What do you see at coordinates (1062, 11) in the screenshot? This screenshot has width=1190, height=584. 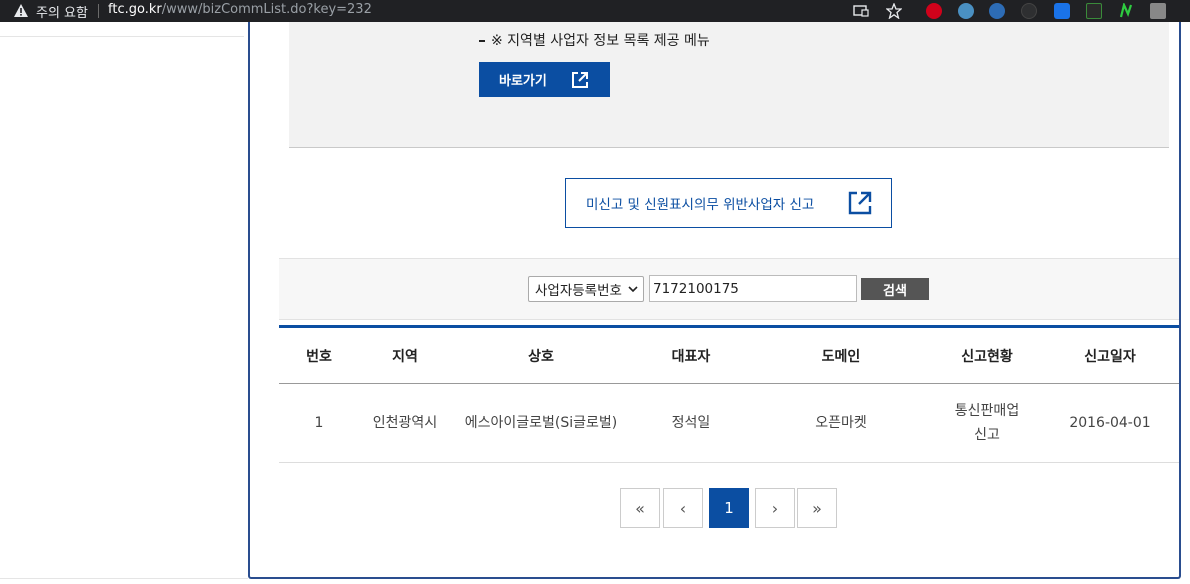 I see `translate-extension-icon` at bounding box center [1062, 11].